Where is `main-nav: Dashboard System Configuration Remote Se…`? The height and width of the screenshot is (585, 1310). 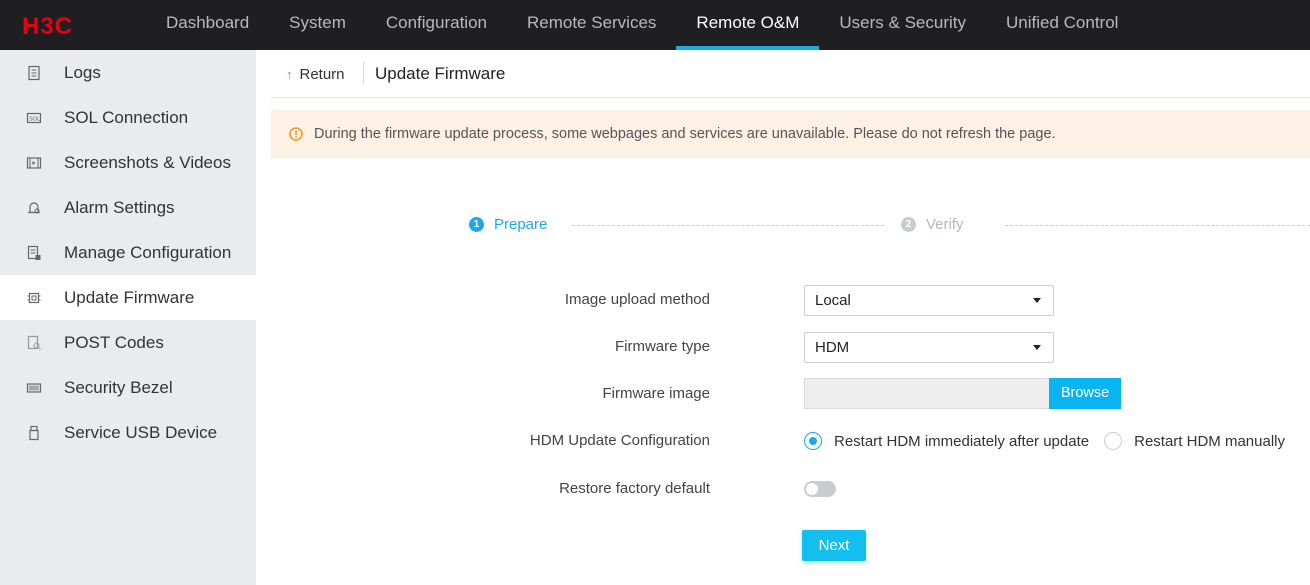
main-nav: Dashboard System Configuration Remote Se… is located at coordinates (642, 25).